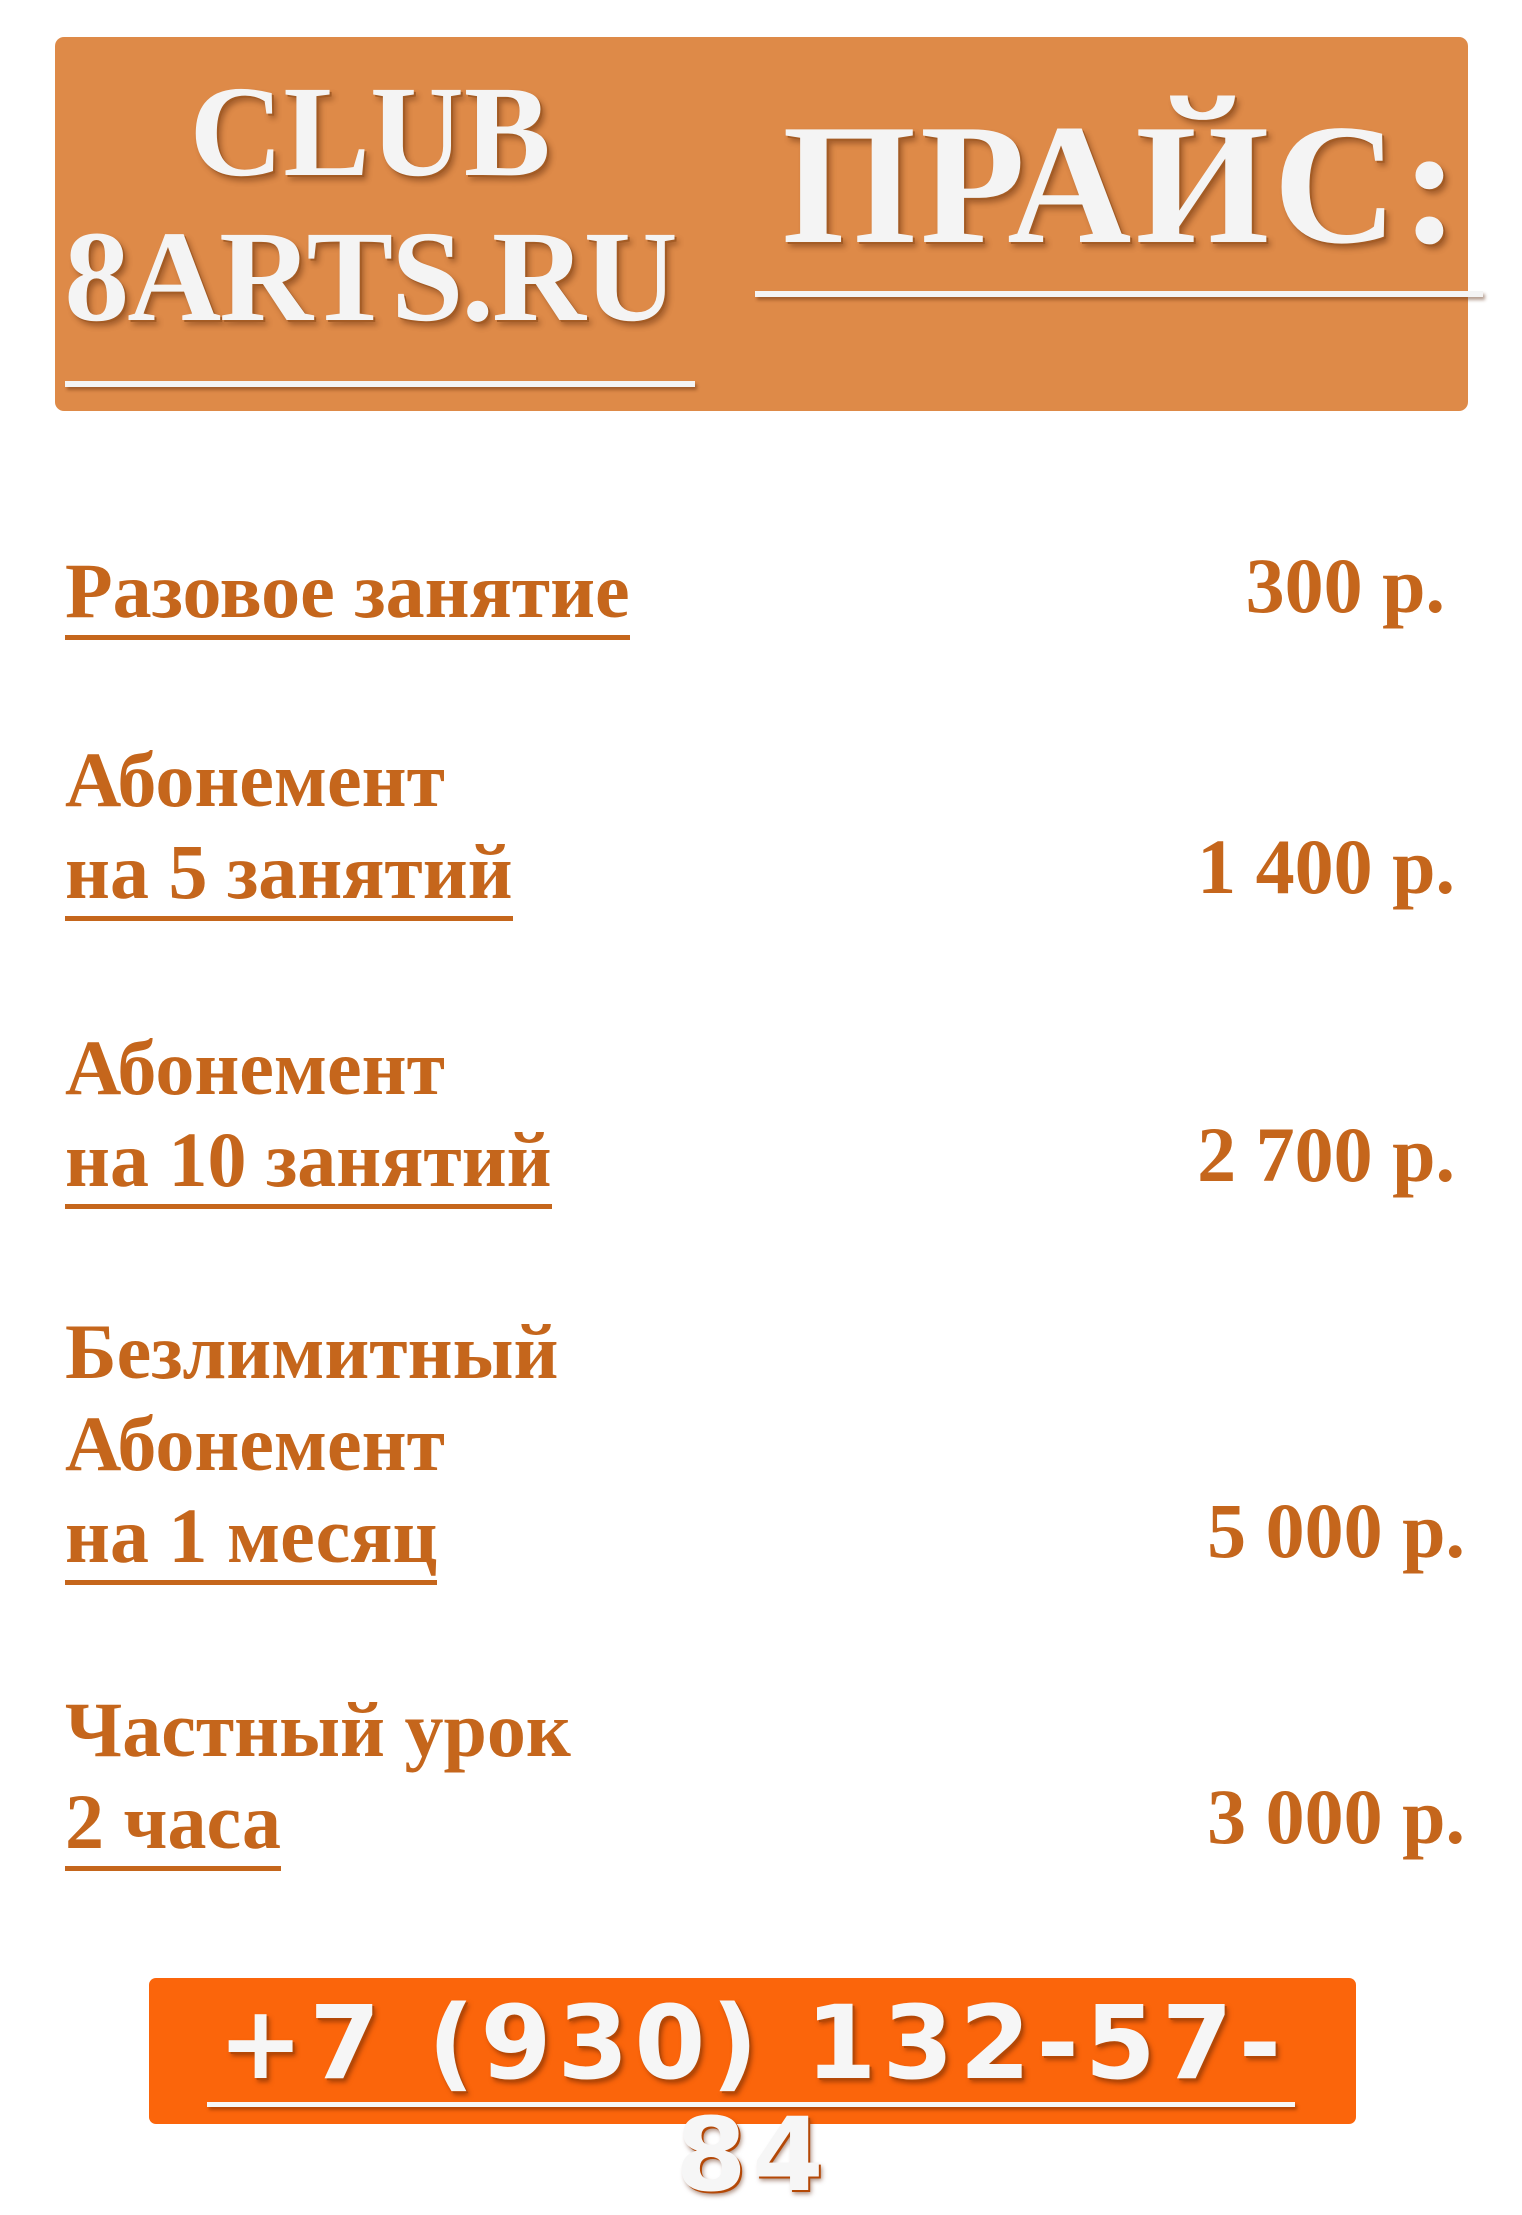  Describe the element at coordinates (751, 2104) in the screenshot. I see `phone-underline` at that location.